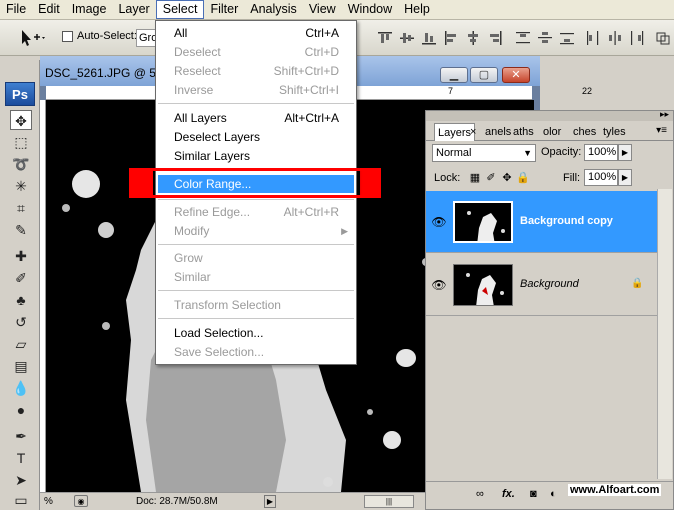 The width and height of the screenshot is (674, 510). I want to click on menu-item-transform-selection: Transform Selection, so click(256, 305).